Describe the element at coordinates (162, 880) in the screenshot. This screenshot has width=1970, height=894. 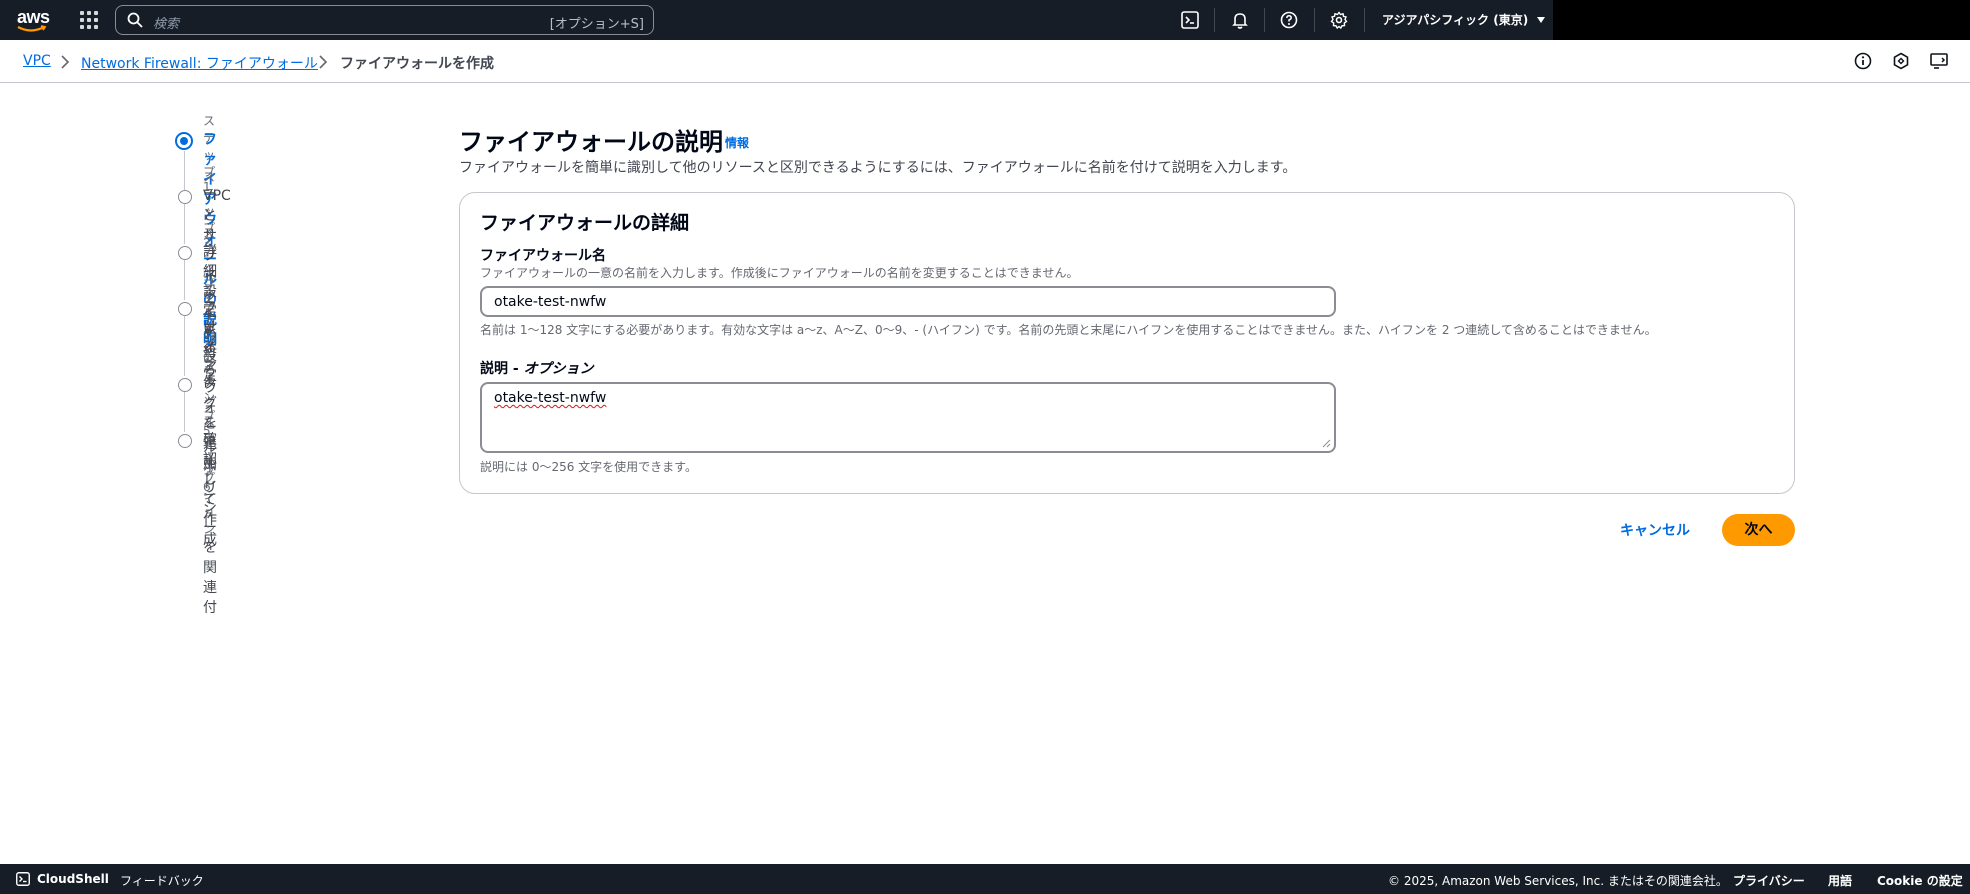
I see `feedback-link: フィードバック` at that location.